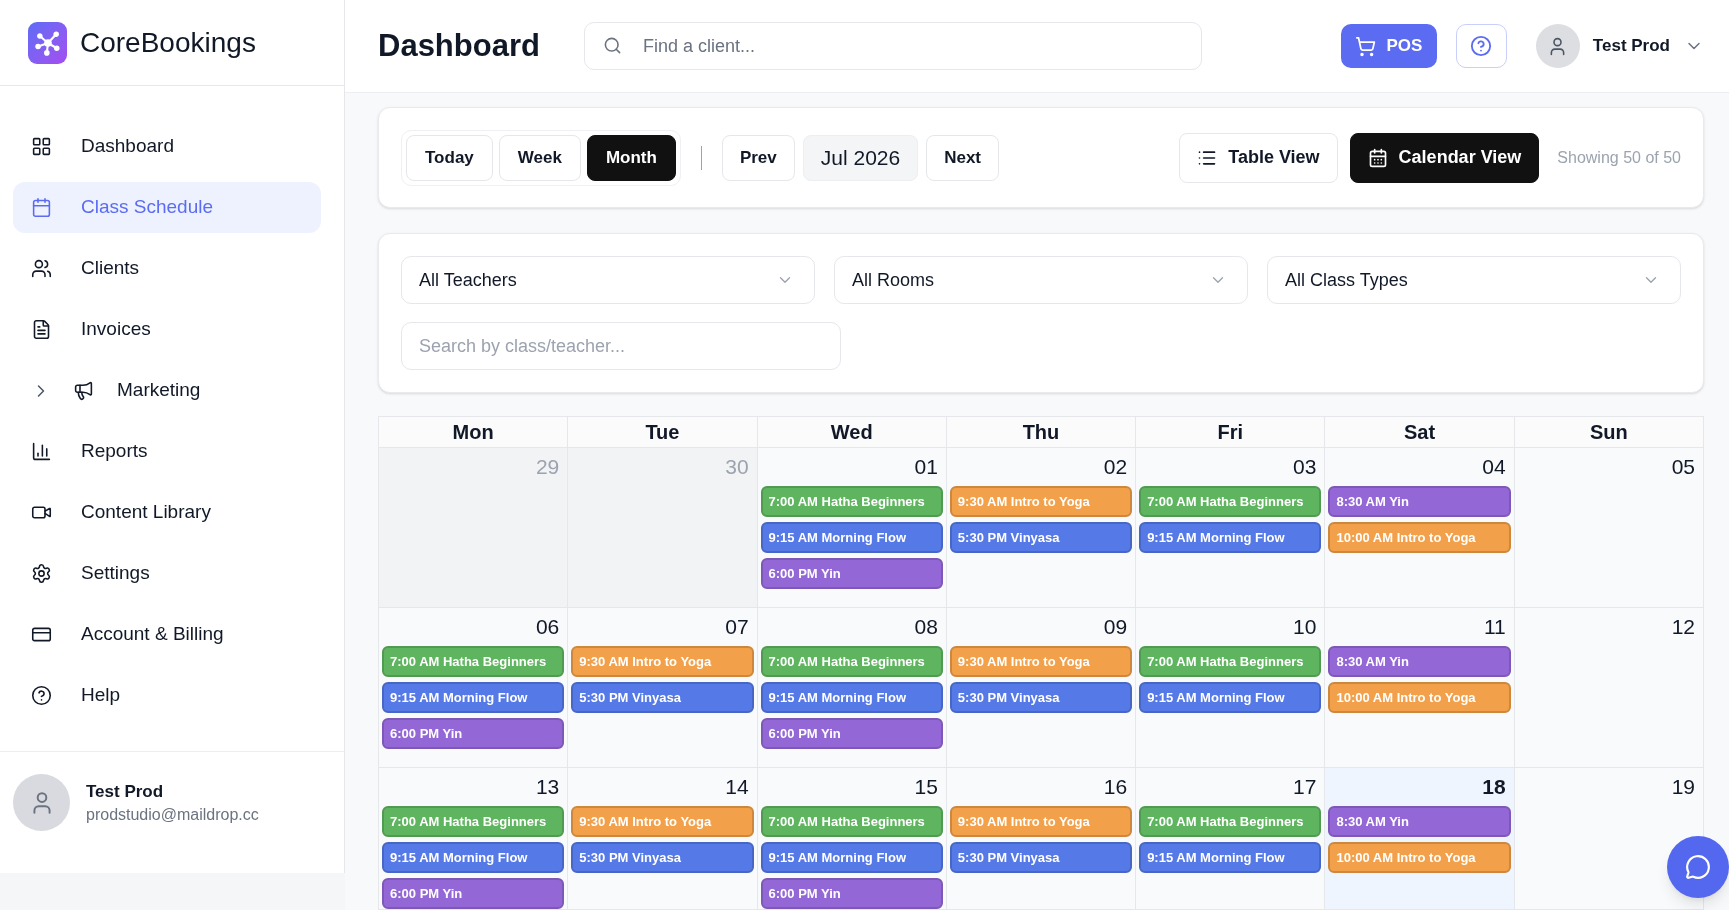 The image size is (1729, 910). I want to click on filter-select: All Rooms, so click(1041, 280).